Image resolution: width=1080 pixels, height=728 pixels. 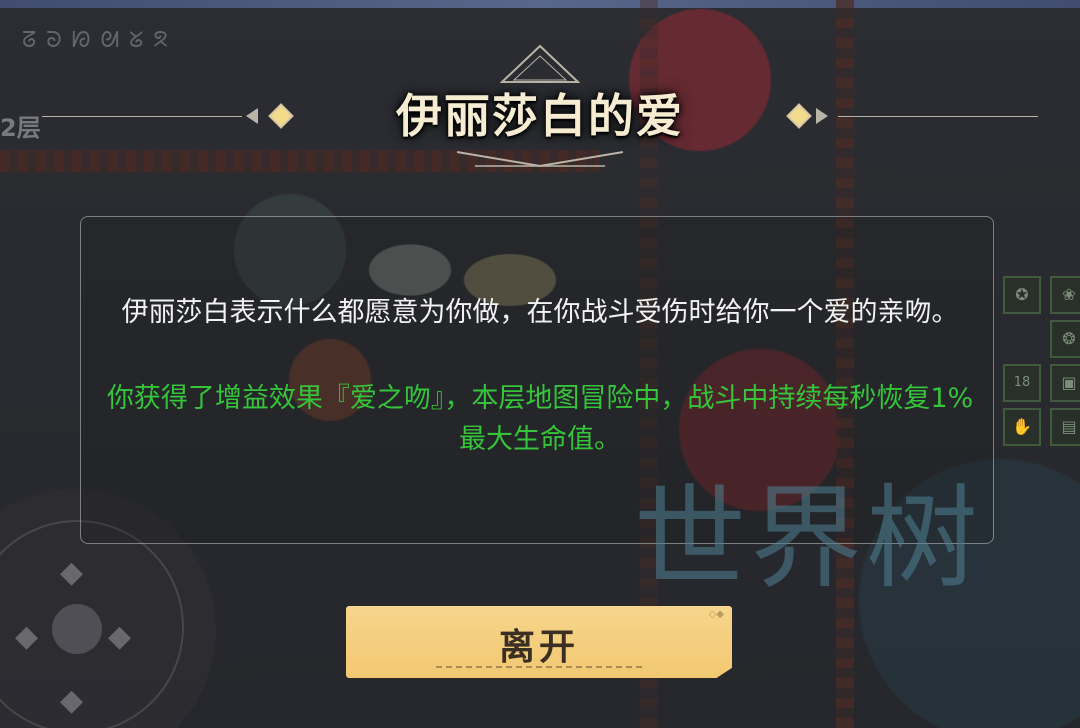 What do you see at coordinates (1065, 339) in the screenshot?
I see `skill-icon: ❂` at bounding box center [1065, 339].